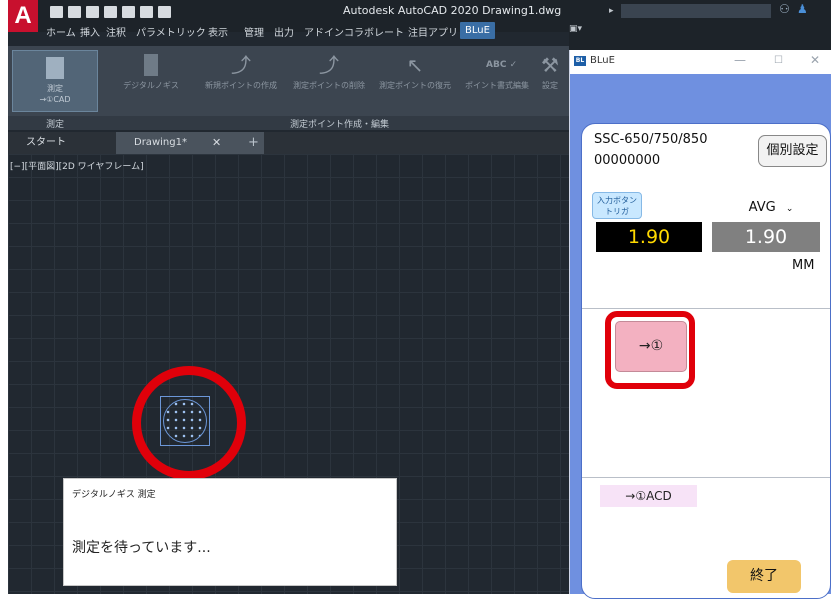 This screenshot has height=599, width=831. I want to click on save-as-icon, so click(110, 12).